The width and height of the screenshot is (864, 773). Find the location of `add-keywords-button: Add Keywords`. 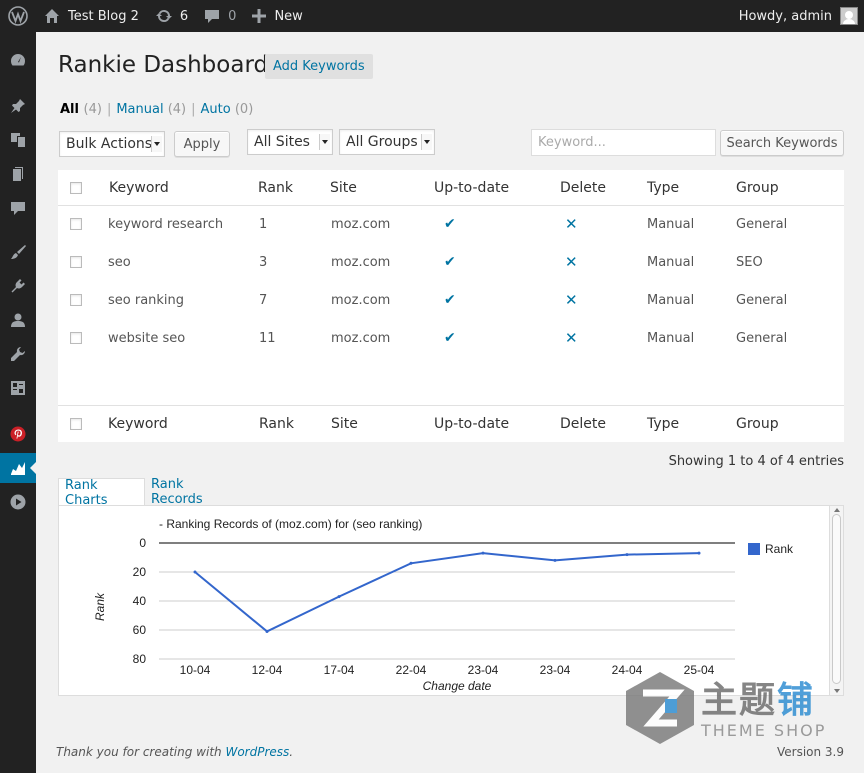

add-keywords-button: Add Keywords is located at coordinates (319, 66).